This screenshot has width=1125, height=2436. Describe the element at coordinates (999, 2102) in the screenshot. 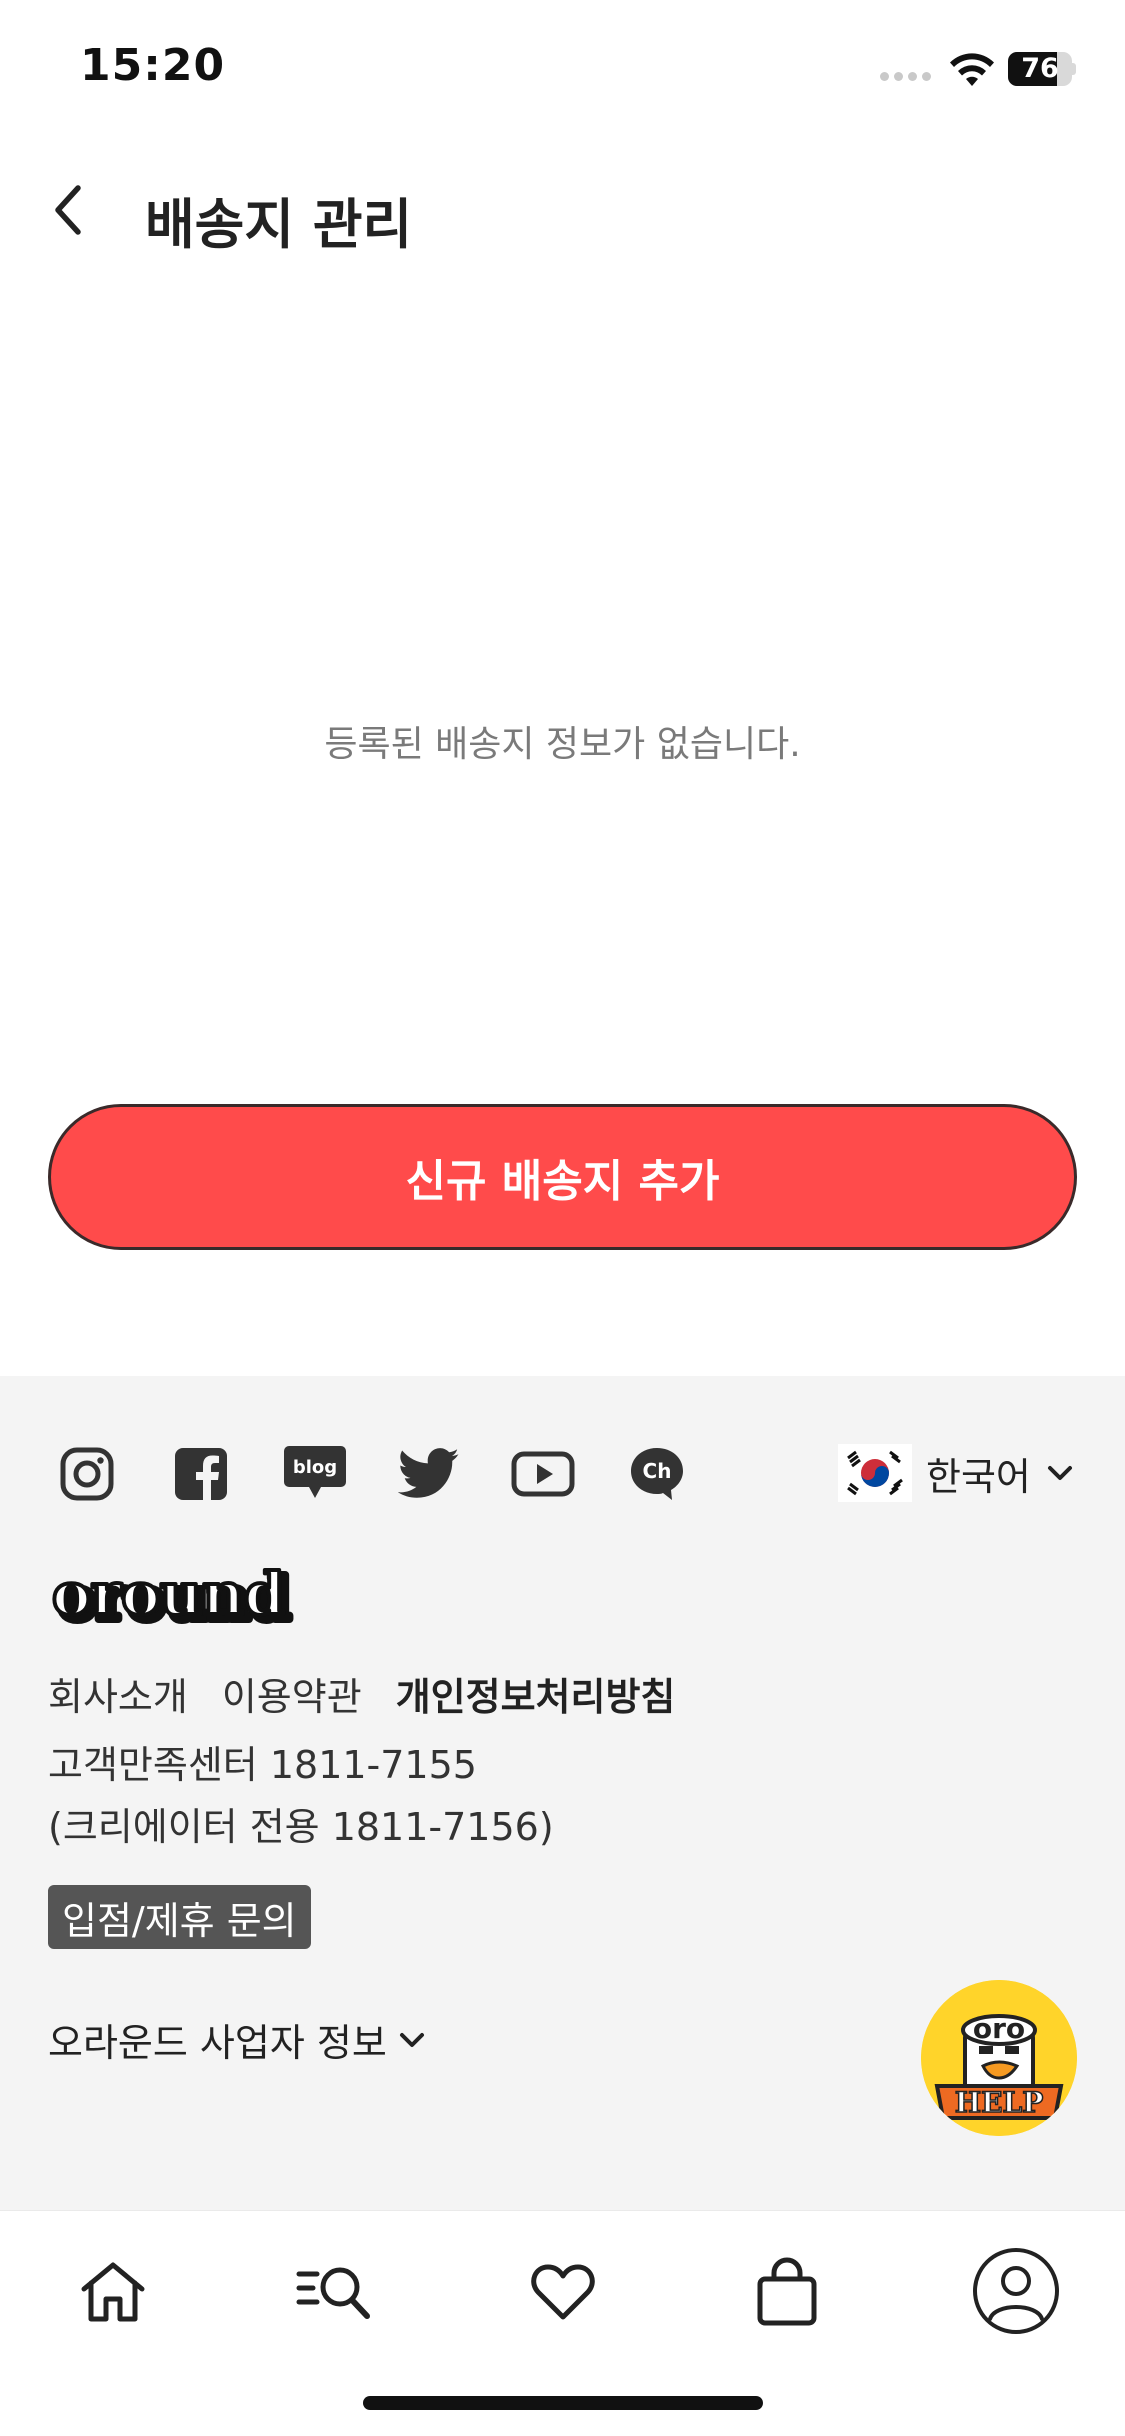

I see `help-bottom-text: HELP` at that location.